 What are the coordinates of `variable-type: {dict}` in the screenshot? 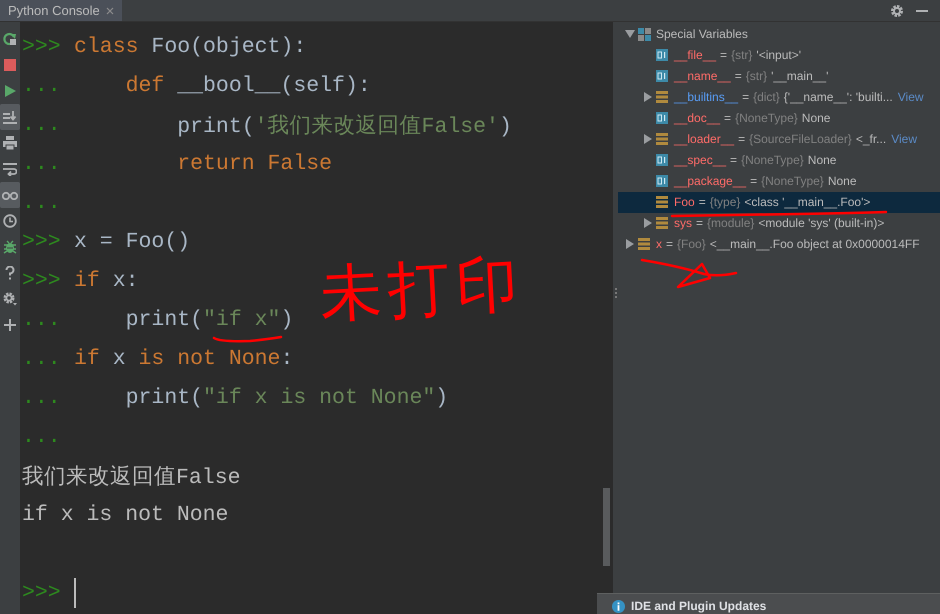 It's located at (766, 97).